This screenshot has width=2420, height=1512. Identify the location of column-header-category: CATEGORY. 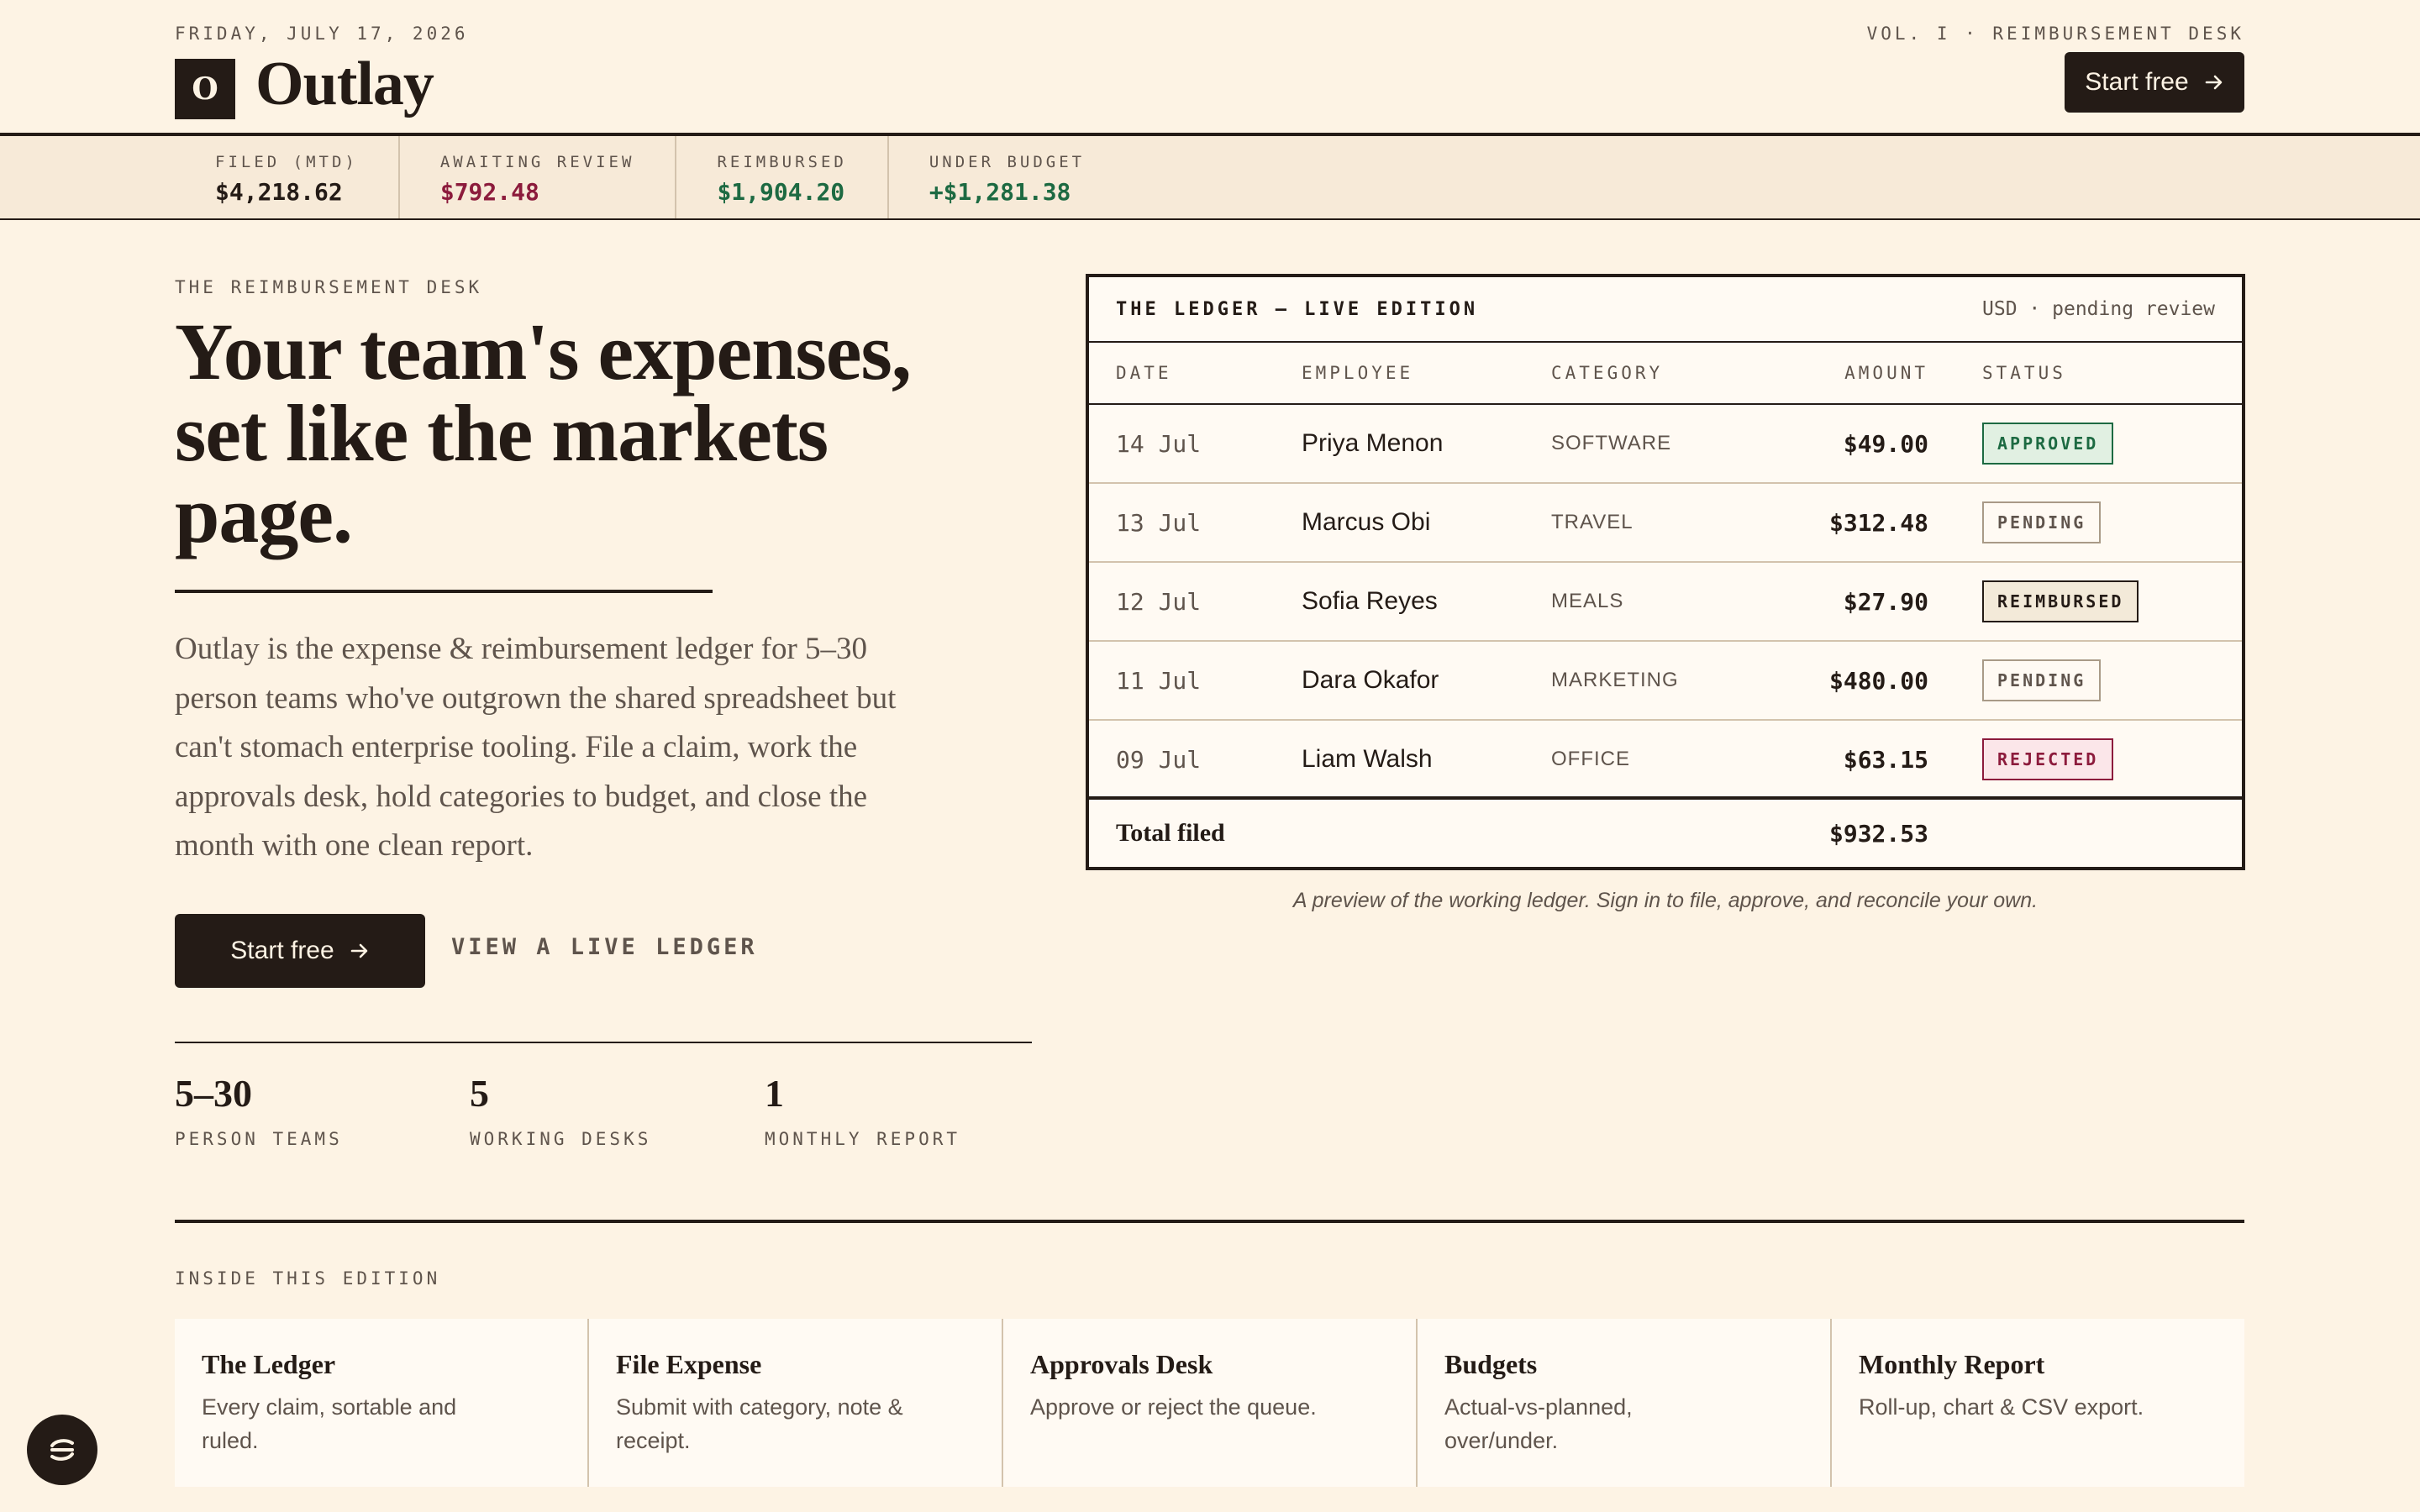
(1635, 373).